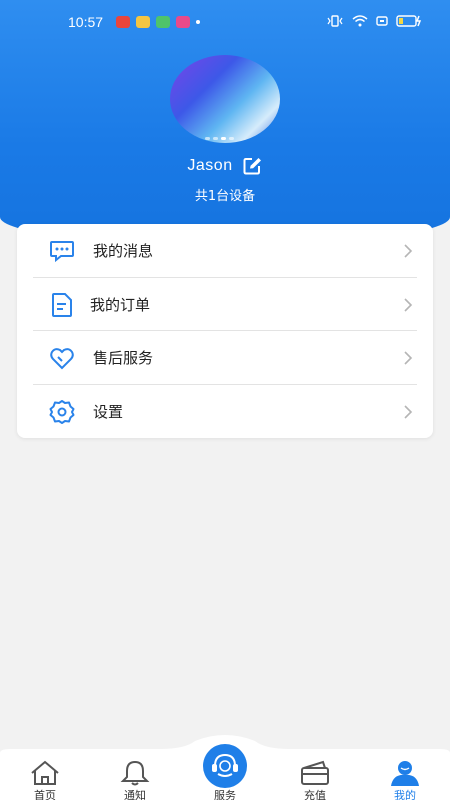 The width and height of the screenshot is (450, 800). I want to click on tab-service: 服务, so click(225, 780).